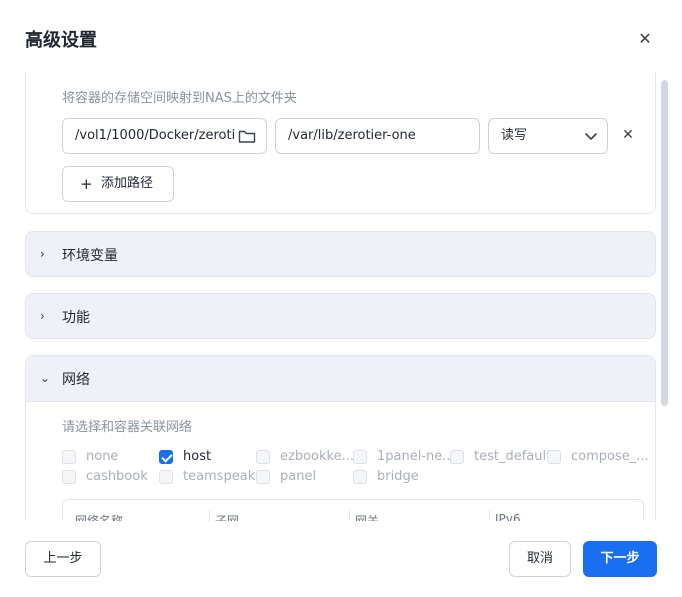 The image size is (682, 597). Describe the element at coordinates (127, 427) in the screenshot. I see `network-hint: 请选择和容器关联网络` at that location.